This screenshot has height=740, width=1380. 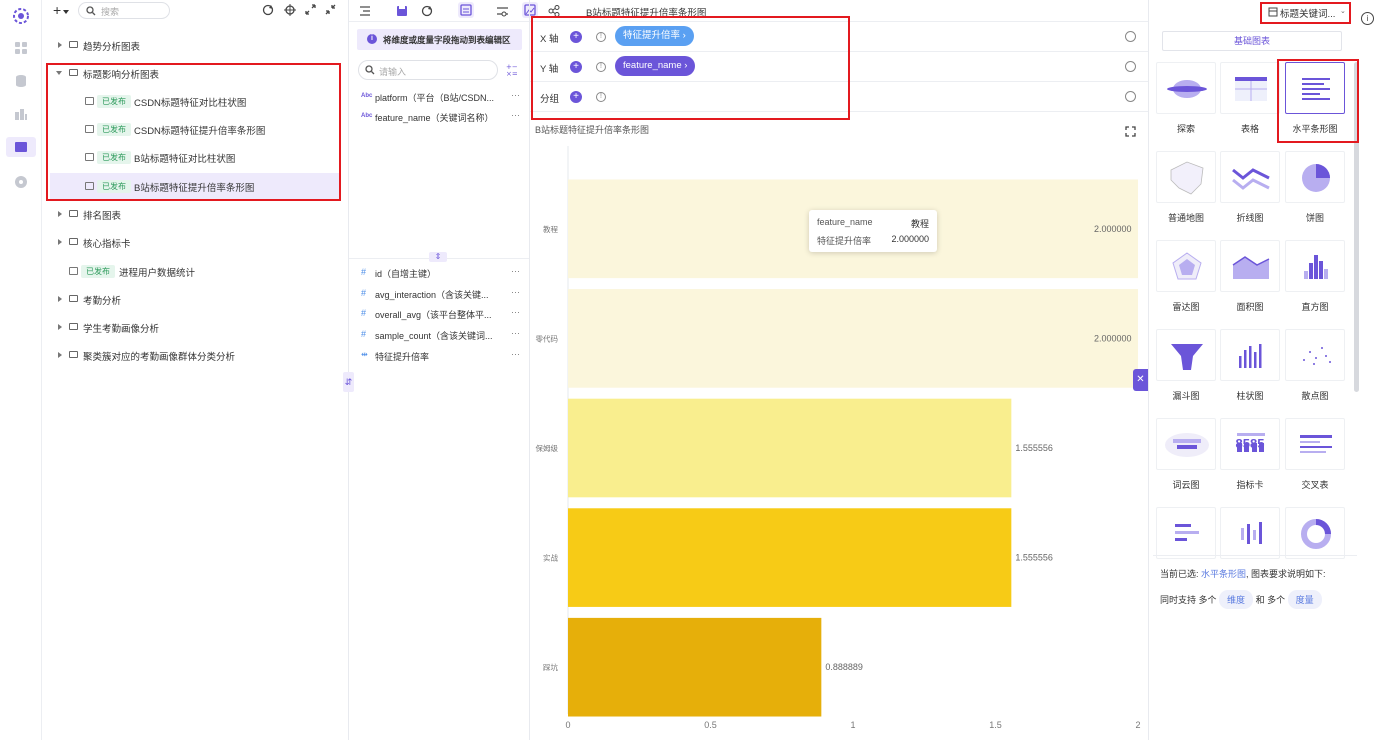 What do you see at coordinates (1250, 177) in the screenshot?
I see `chart-type-line` at bounding box center [1250, 177].